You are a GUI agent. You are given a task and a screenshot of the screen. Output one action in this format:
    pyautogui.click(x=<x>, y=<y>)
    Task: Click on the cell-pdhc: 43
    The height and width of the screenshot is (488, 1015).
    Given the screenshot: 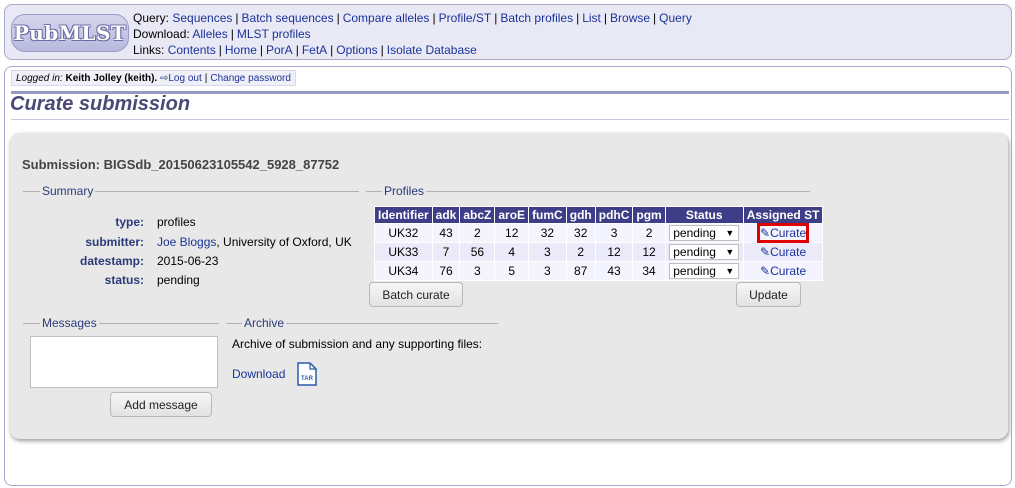 What is the action you would take?
    pyautogui.click(x=614, y=271)
    